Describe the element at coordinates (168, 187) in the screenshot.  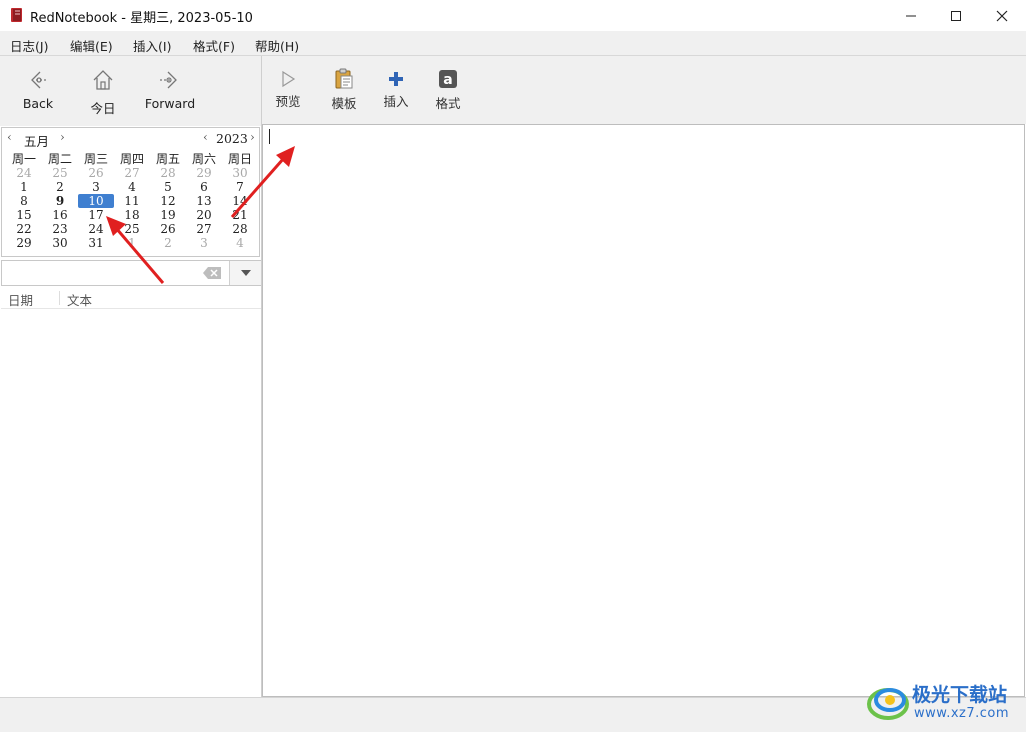
I see `calendar-day: 5` at that location.